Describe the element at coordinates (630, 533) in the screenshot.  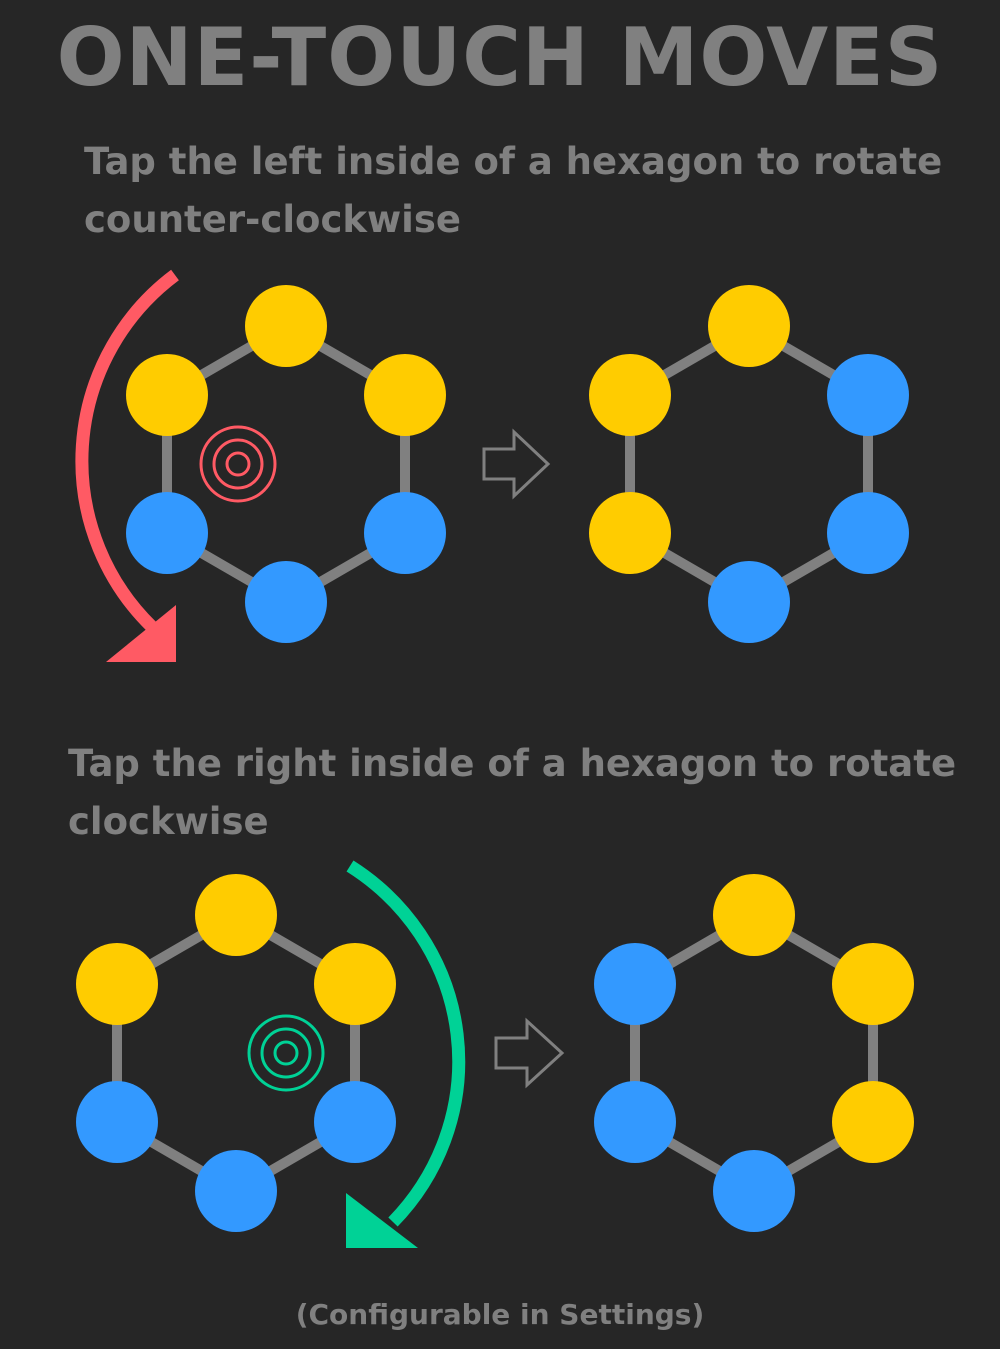
I see `yellow-node-lower-left` at that location.